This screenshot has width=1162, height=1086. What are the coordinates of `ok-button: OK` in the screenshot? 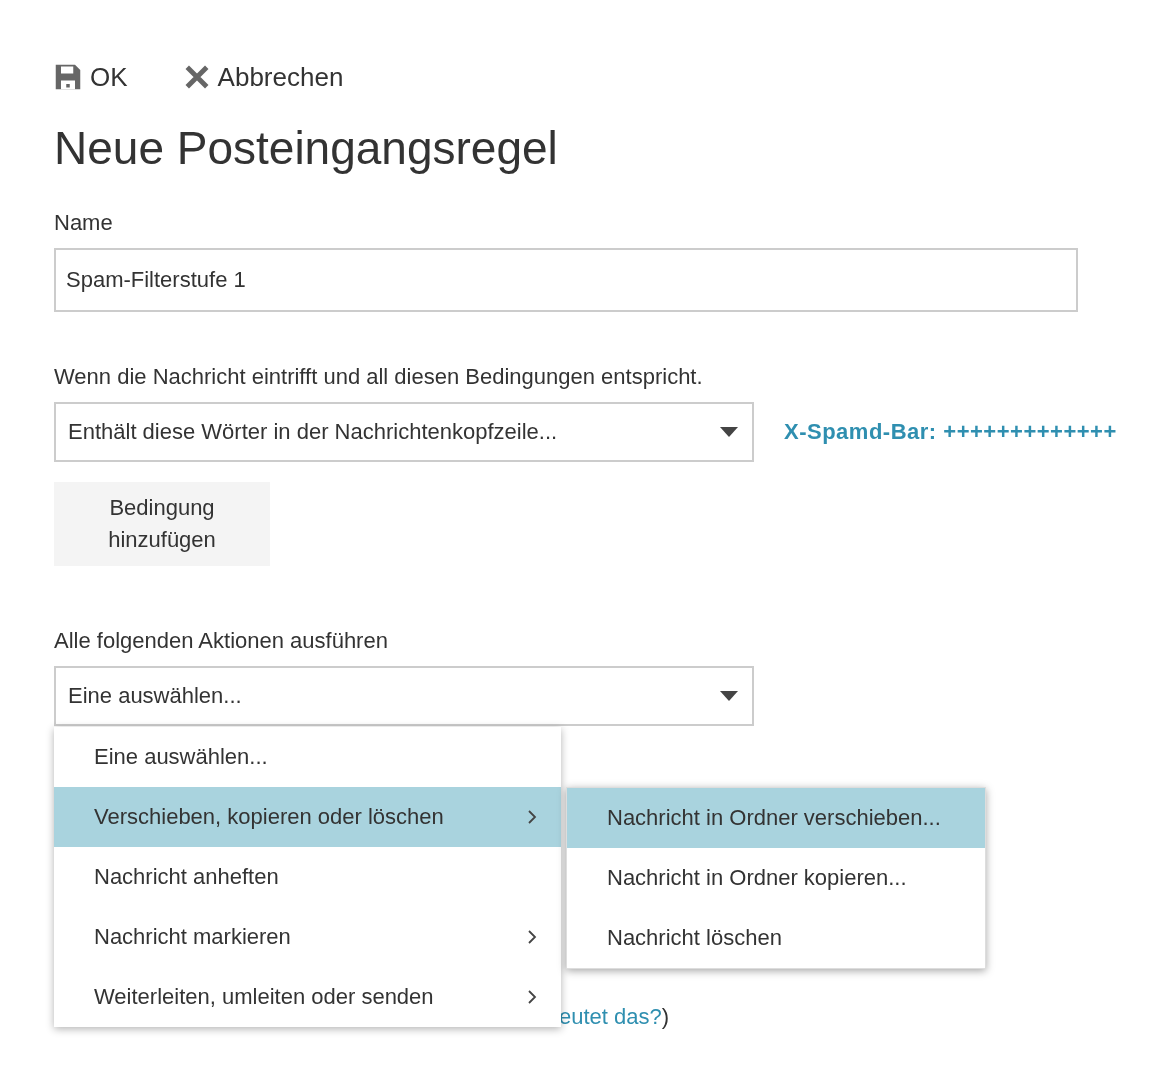 It's located at (91, 77).